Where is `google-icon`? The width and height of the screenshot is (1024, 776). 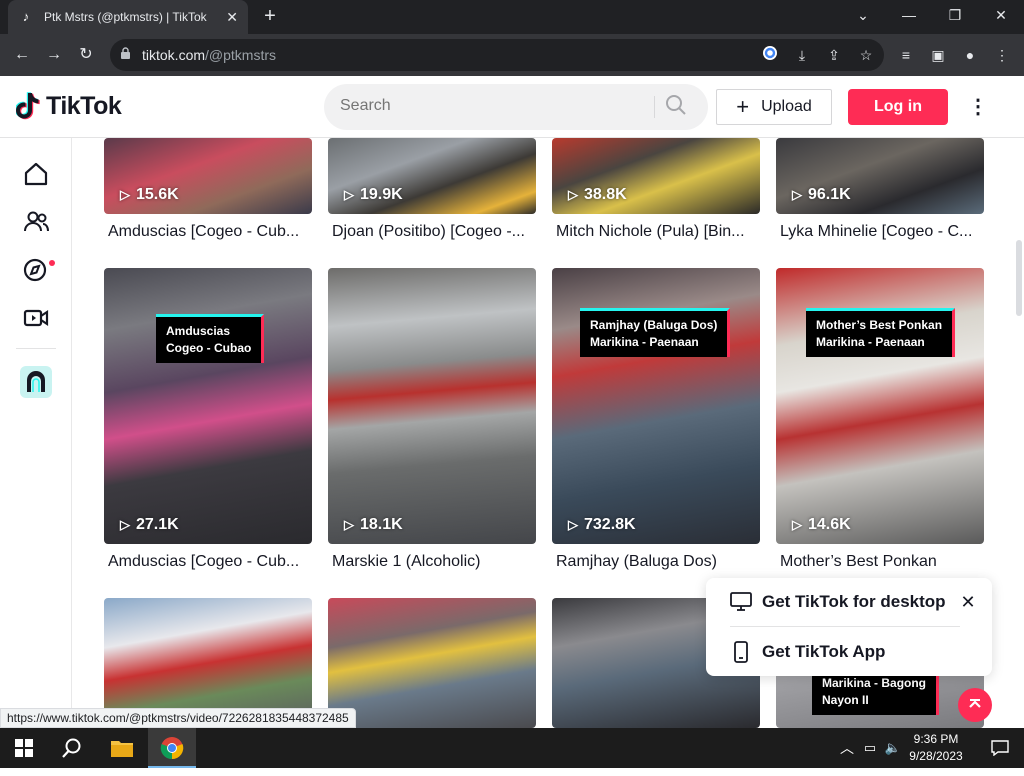
google-icon is located at coordinates (770, 55).